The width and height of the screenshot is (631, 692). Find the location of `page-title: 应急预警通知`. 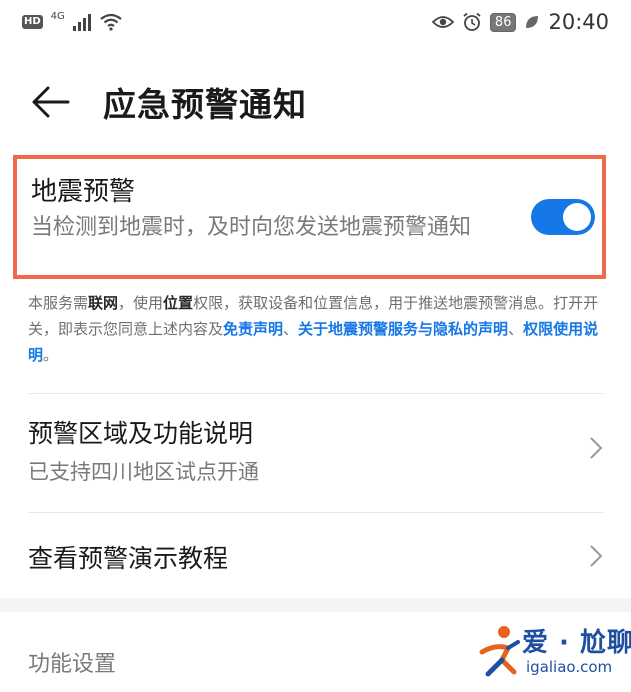

page-title: 应急预警通知 is located at coordinates (205, 104).